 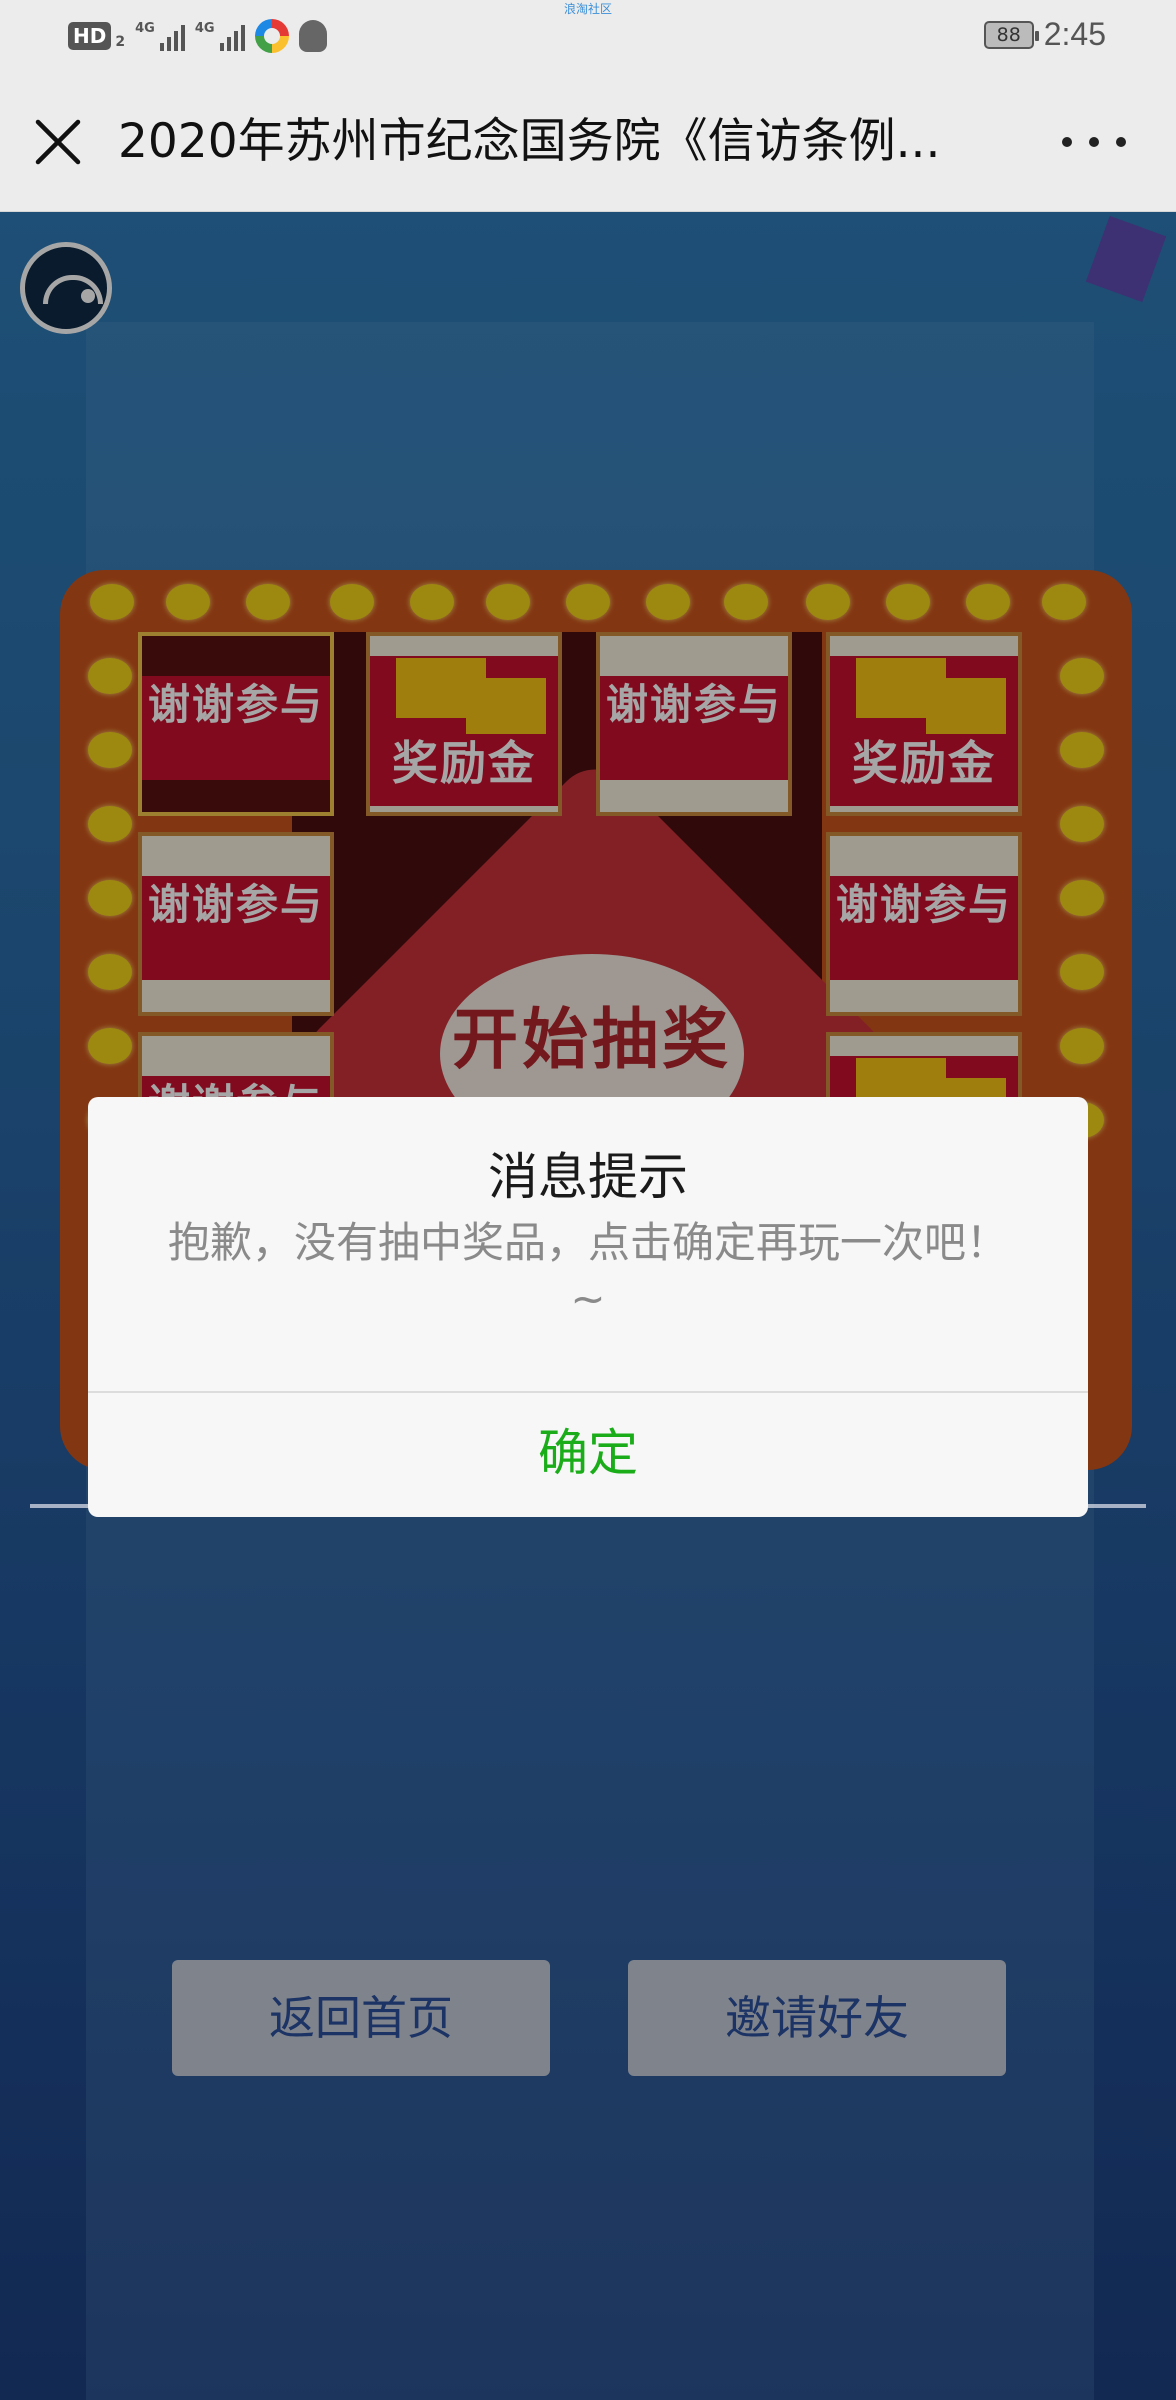 What do you see at coordinates (271, 36) in the screenshot?
I see `app-notification-icon` at bounding box center [271, 36].